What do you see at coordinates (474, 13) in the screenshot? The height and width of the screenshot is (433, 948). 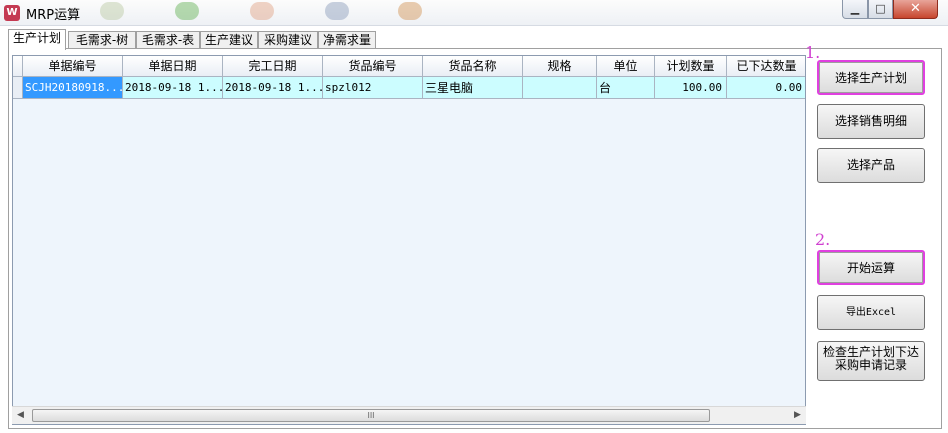 I see `title-bar: W MRP运算 ▁ □ ✕` at bounding box center [474, 13].